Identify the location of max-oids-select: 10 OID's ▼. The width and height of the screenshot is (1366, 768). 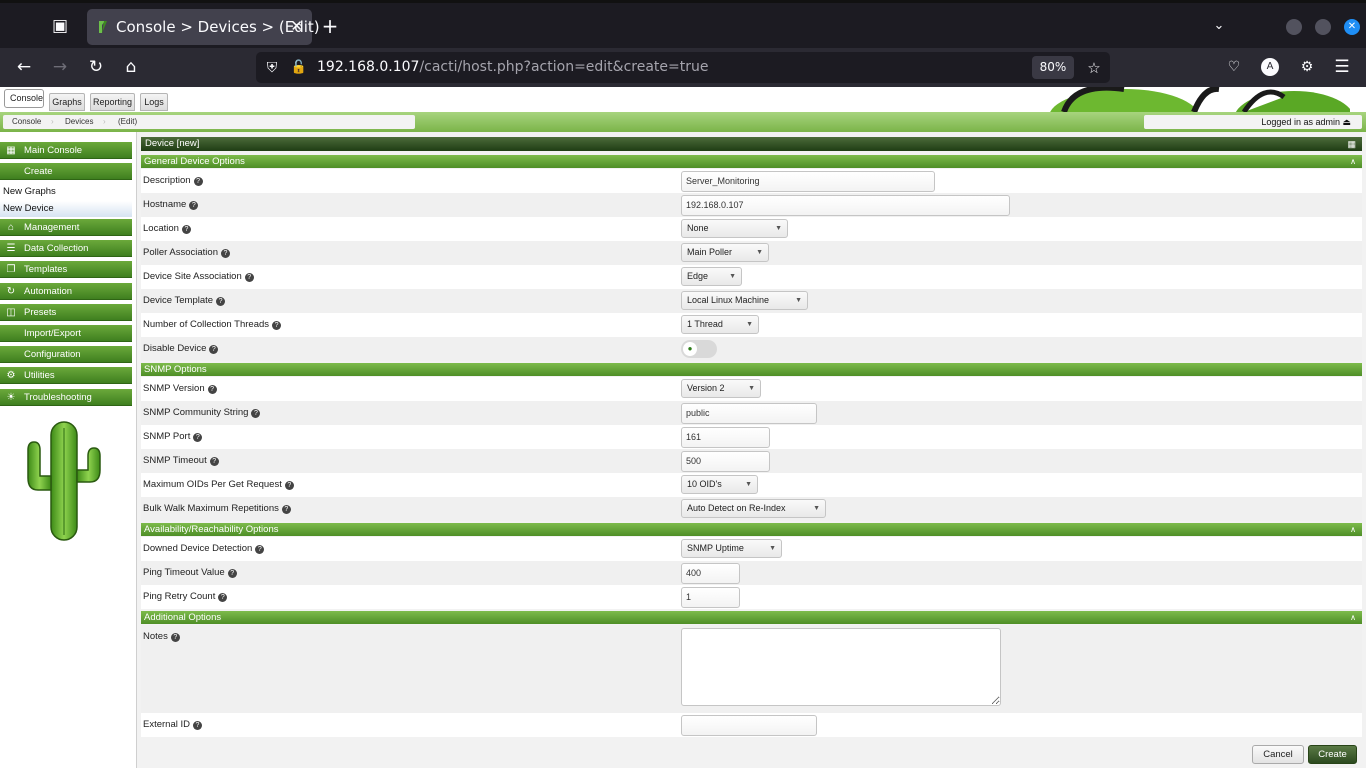
(719, 484).